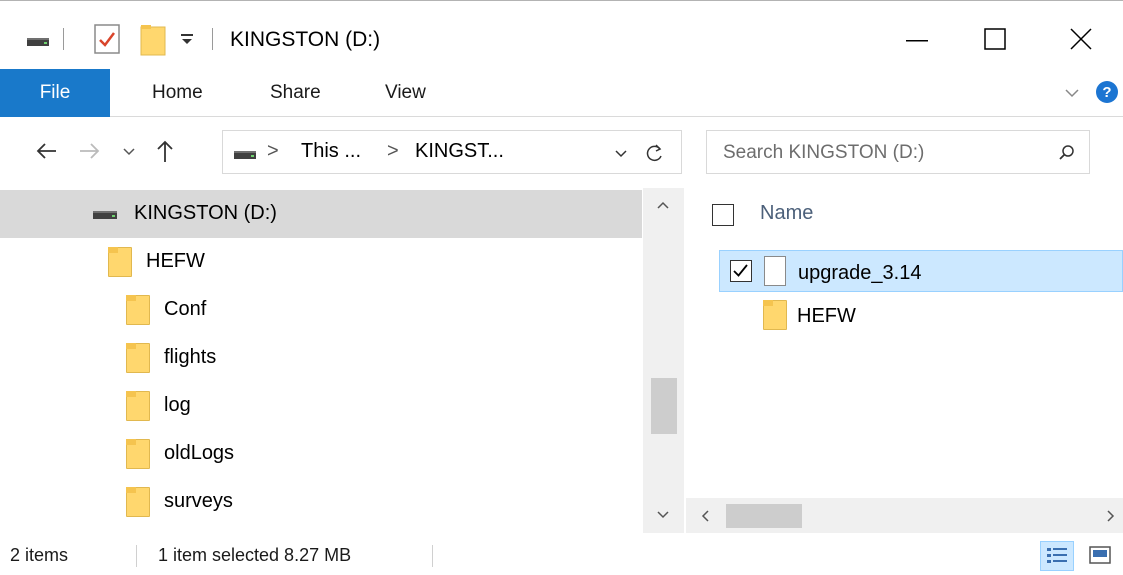  What do you see at coordinates (321, 454) in the screenshot?
I see `nav-item-oldlogs: oldLogs` at bounding box center [321, 454].